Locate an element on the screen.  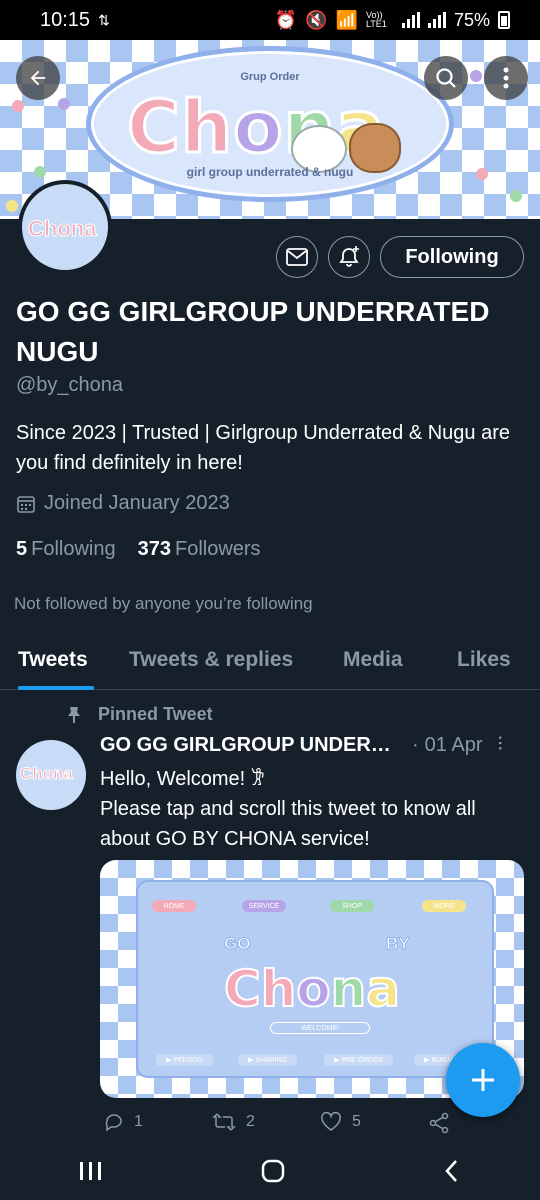
tab-tweets-replies: Tweets & replies is located at coordinates (211, 660).